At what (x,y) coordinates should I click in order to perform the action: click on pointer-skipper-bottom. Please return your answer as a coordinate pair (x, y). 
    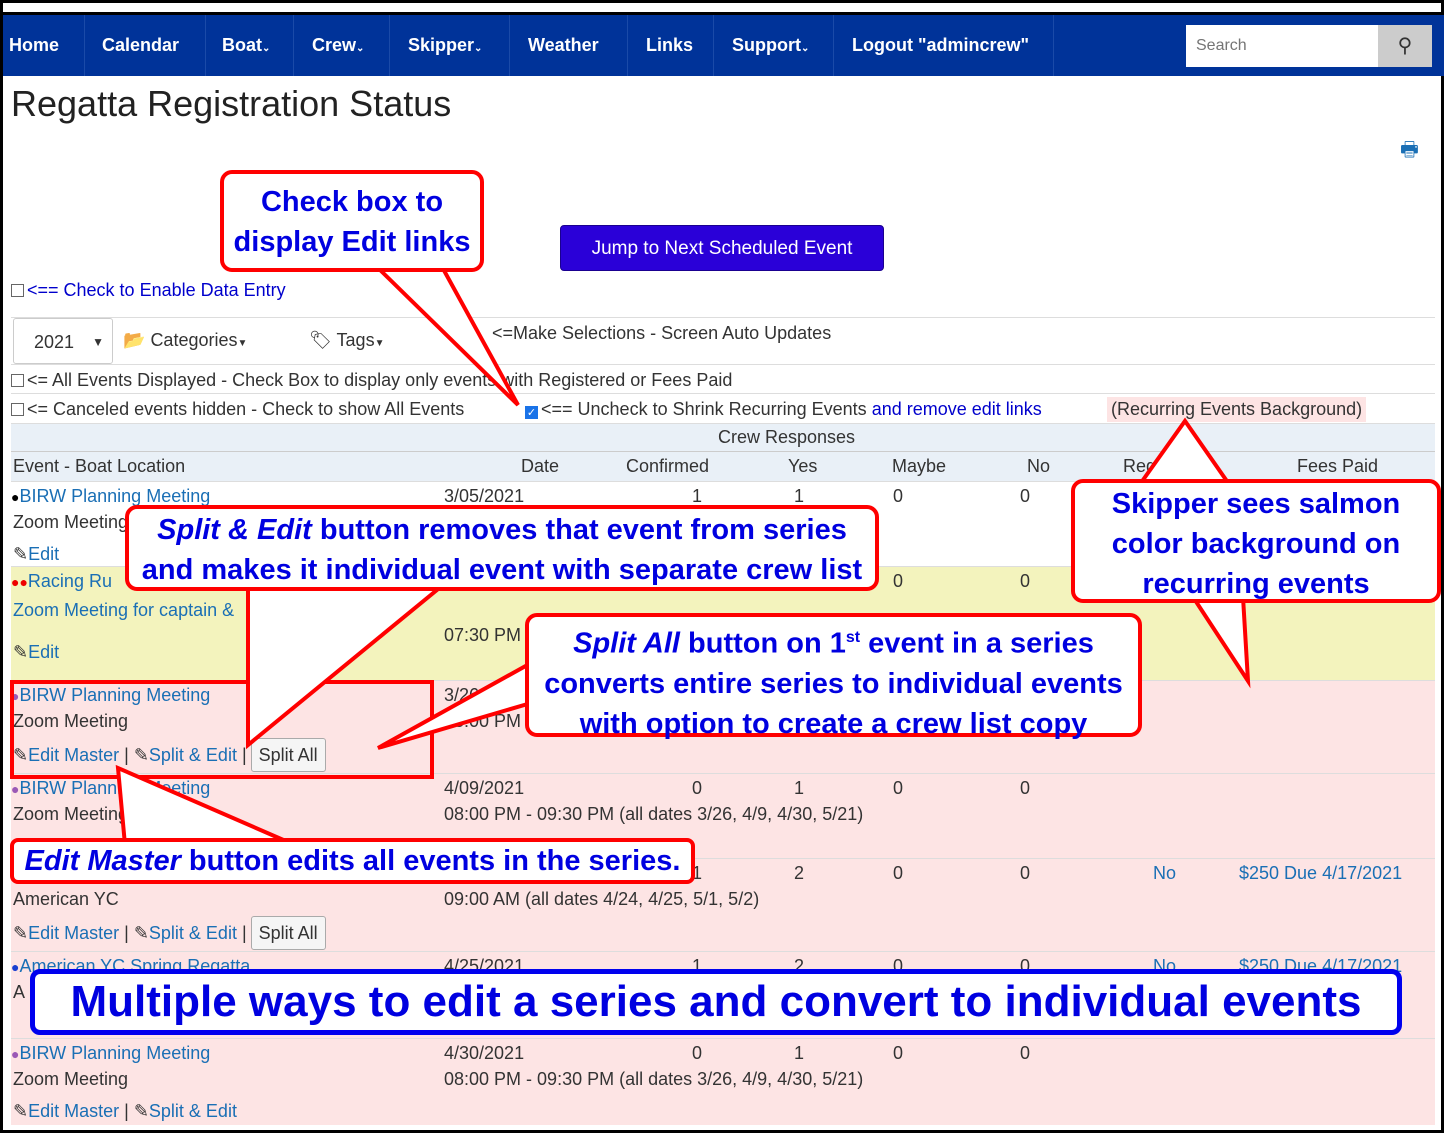
    Looking at the image, I should click on (1220, 642).